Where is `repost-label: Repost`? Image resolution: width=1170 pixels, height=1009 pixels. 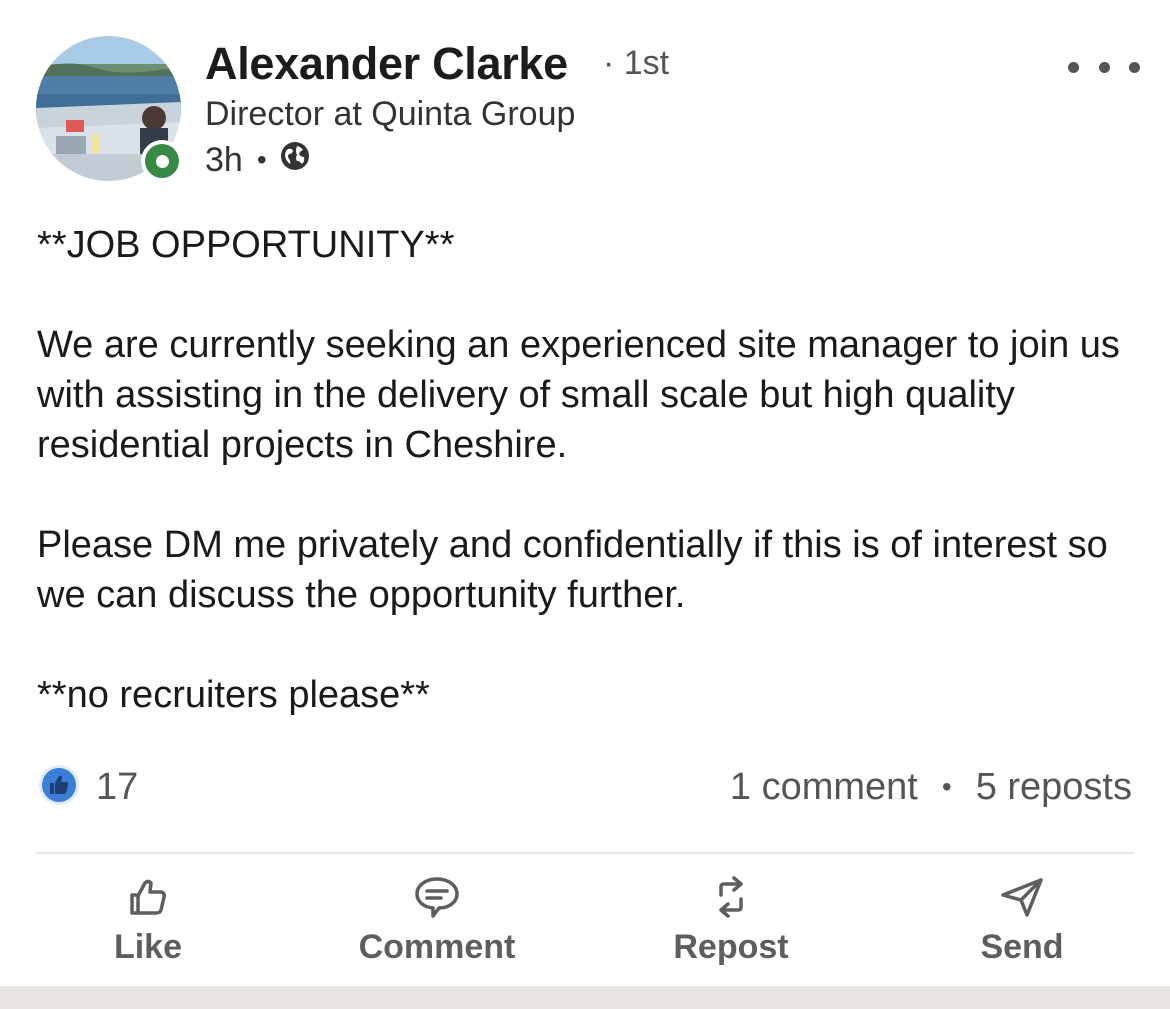
repost-label: Repost is located at coordinates (731, 947).